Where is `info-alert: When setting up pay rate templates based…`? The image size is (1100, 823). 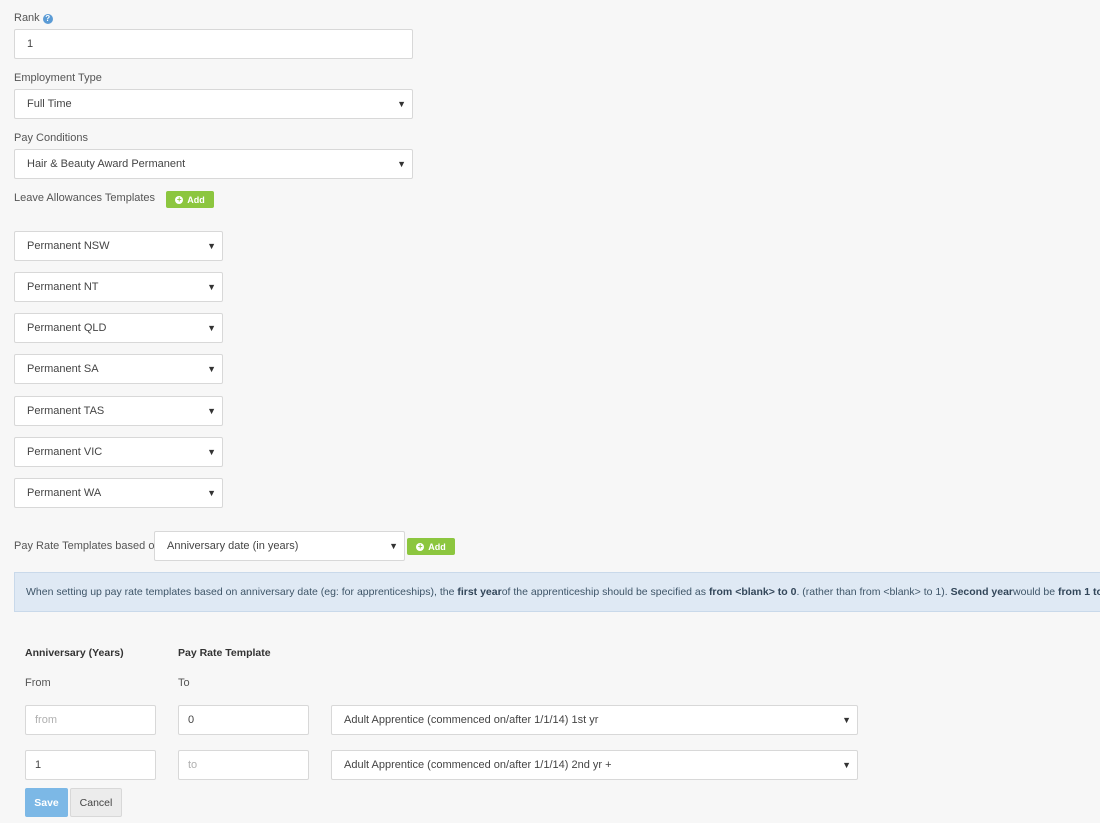
info-alert: When setting up pay rate templates based… is located at coordinates (557, 592).